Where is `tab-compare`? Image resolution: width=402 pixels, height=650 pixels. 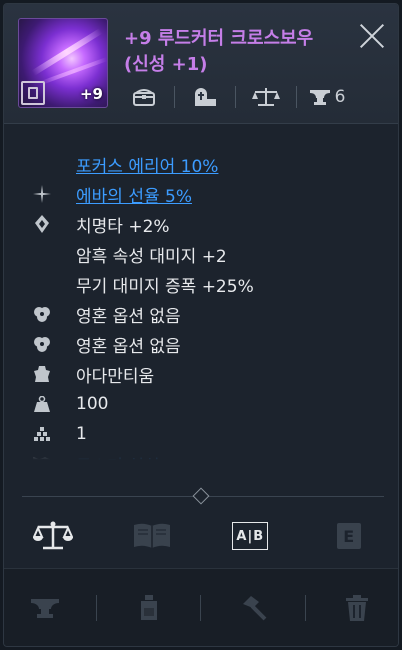
tab-compare is located at coordinates (53, 536).